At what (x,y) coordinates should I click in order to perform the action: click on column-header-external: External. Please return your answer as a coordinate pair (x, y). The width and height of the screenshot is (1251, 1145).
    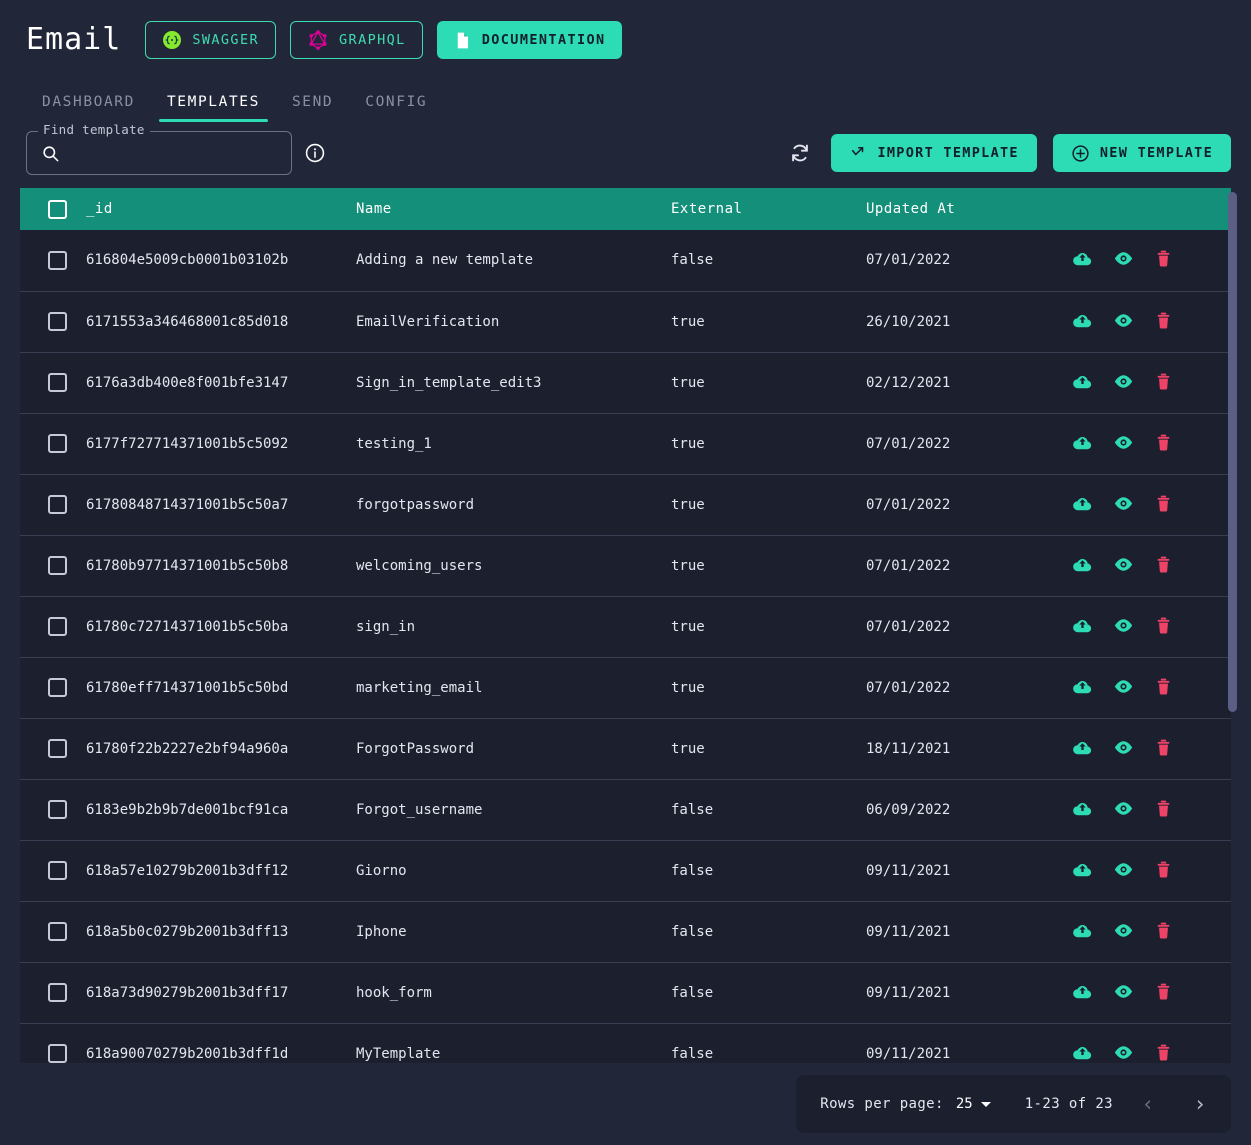
    Looking at the image, I should click on (768, 209).